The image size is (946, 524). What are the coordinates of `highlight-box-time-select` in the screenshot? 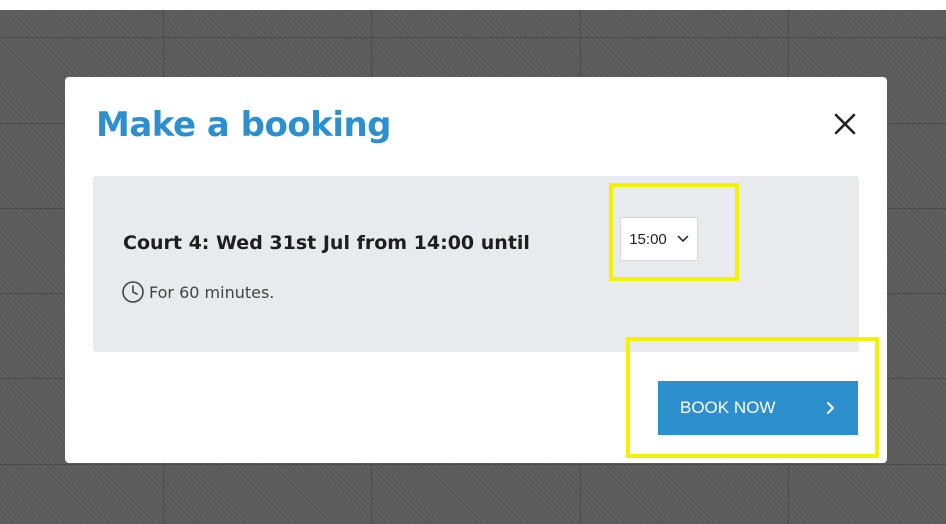 It's located at (674, 232).